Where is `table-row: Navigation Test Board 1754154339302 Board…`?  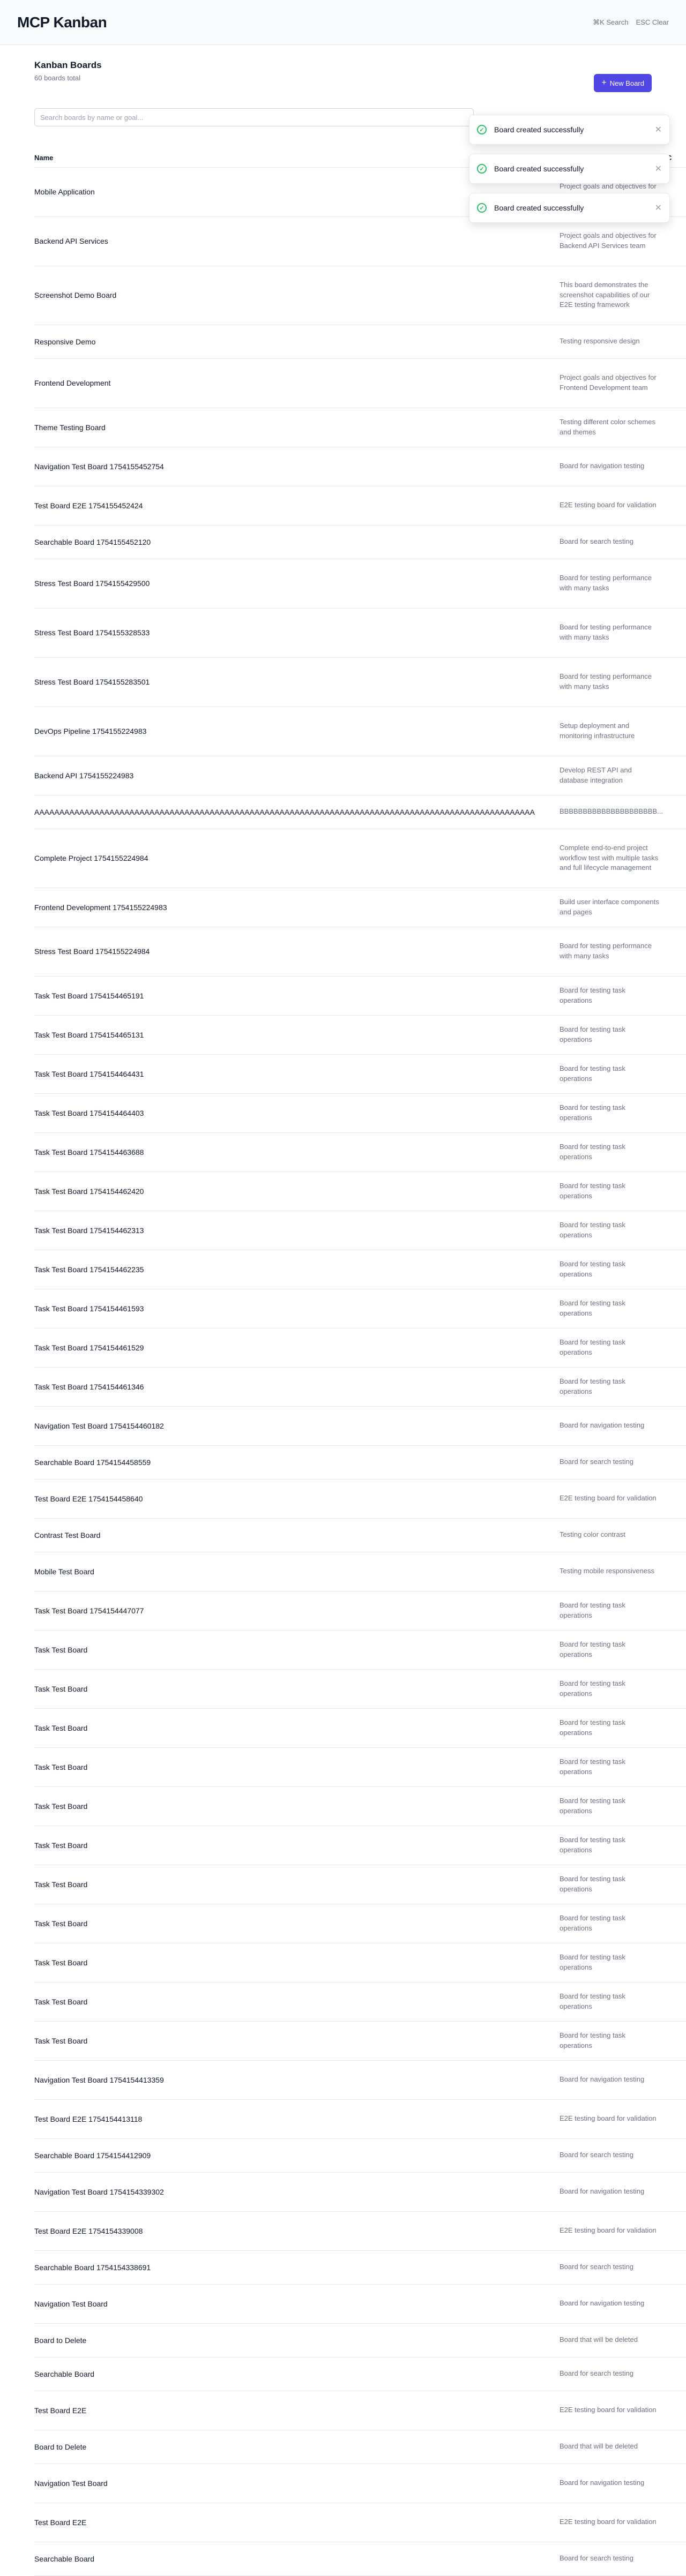
table-row: Navigation Test Board 1754154339302 Board… is located at coordinates (360, 2192).